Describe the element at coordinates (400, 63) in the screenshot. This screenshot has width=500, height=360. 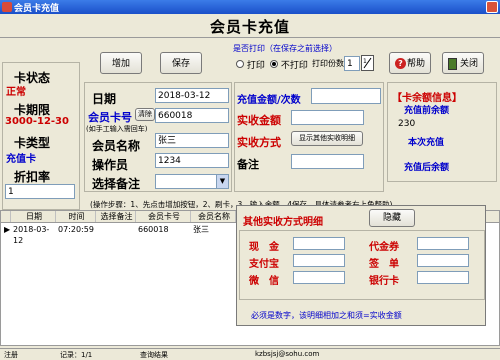
I see `help-icon: ?` at that location.